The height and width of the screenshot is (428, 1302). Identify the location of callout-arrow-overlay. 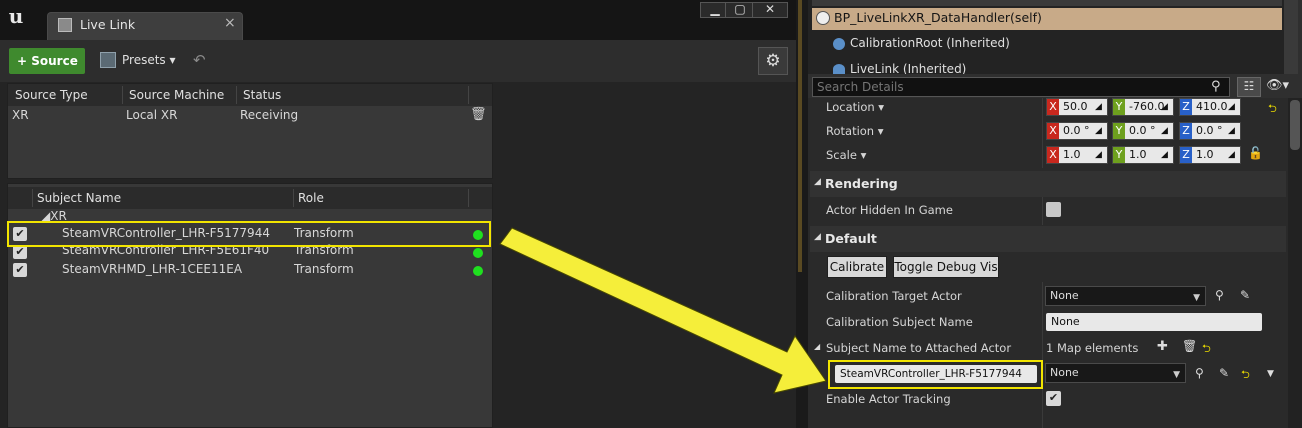
(663, 310).